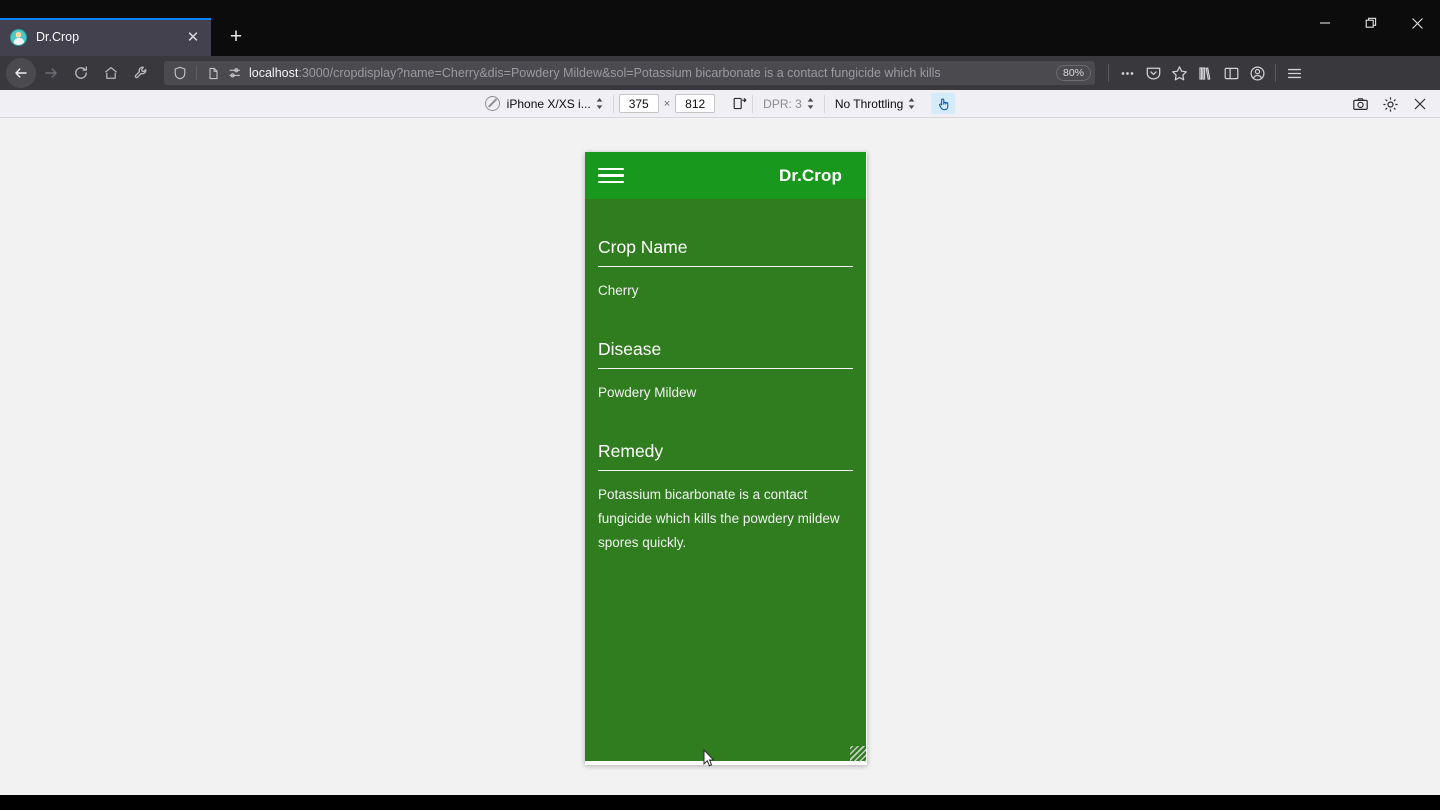  I want to click on dpr-selector: DPR: 3, so click(788, 104).